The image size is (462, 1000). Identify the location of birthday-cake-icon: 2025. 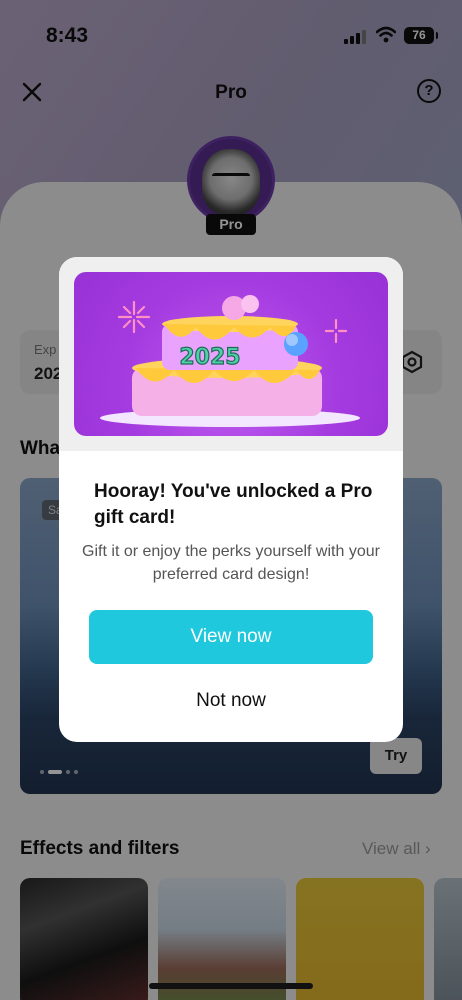
(230, 361).